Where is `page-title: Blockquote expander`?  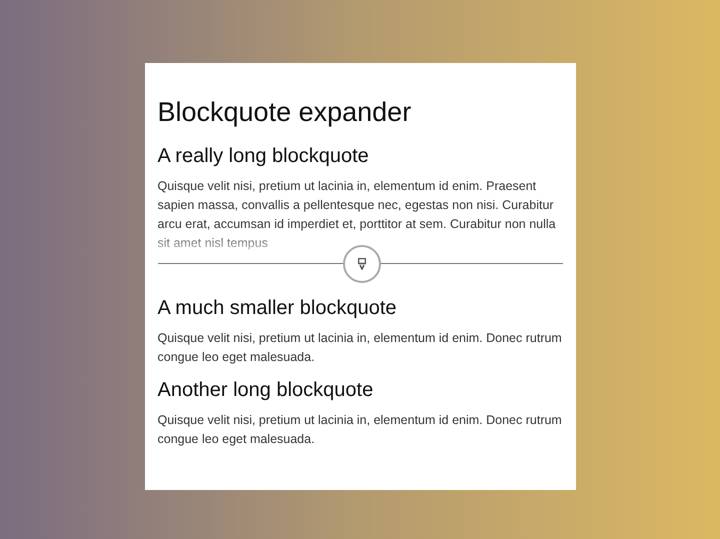
page-title: Blockquote expander is located at coordinates (285, 112).